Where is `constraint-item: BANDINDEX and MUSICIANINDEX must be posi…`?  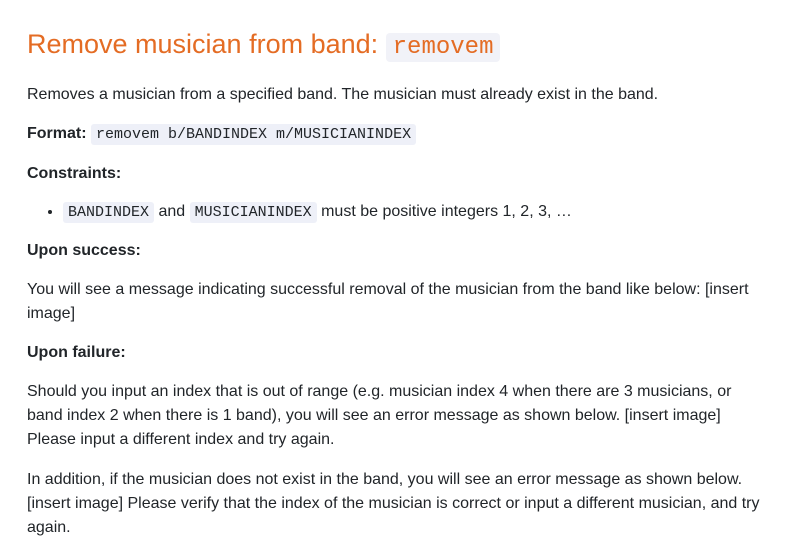
constraint-item: BANDINDEX and MUSICIANINDEX must be posi… is located at coordinates (415, 212).